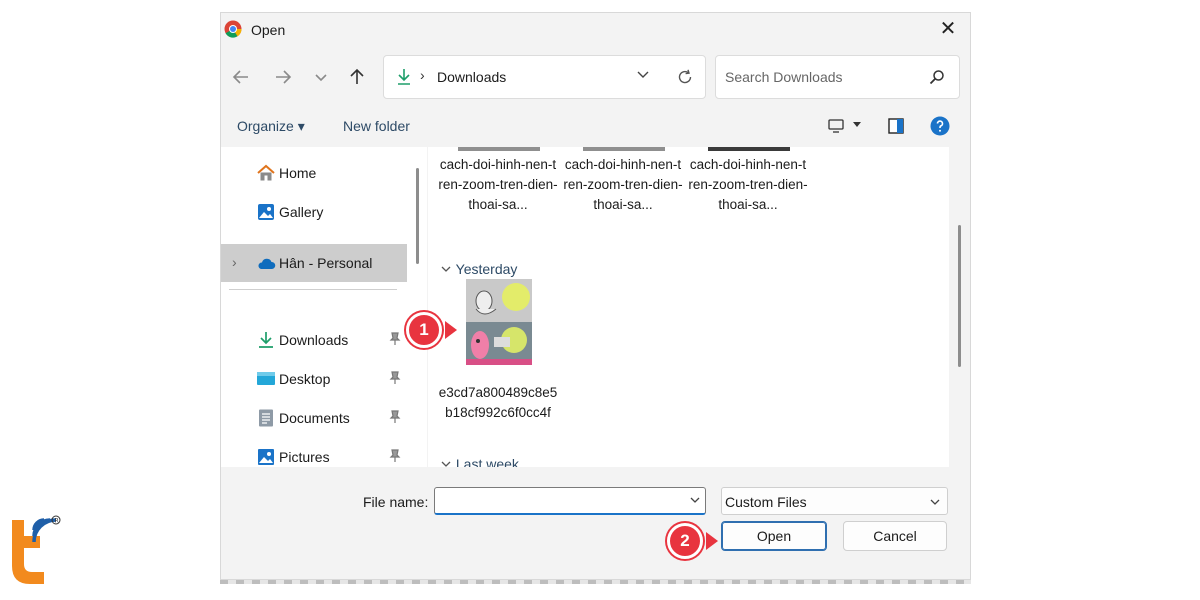 The height and width of the screenshot is (600, 1200). Describe the element at coordinates (774, 536) in the screenshot. I see `open-button: Open` at that location.